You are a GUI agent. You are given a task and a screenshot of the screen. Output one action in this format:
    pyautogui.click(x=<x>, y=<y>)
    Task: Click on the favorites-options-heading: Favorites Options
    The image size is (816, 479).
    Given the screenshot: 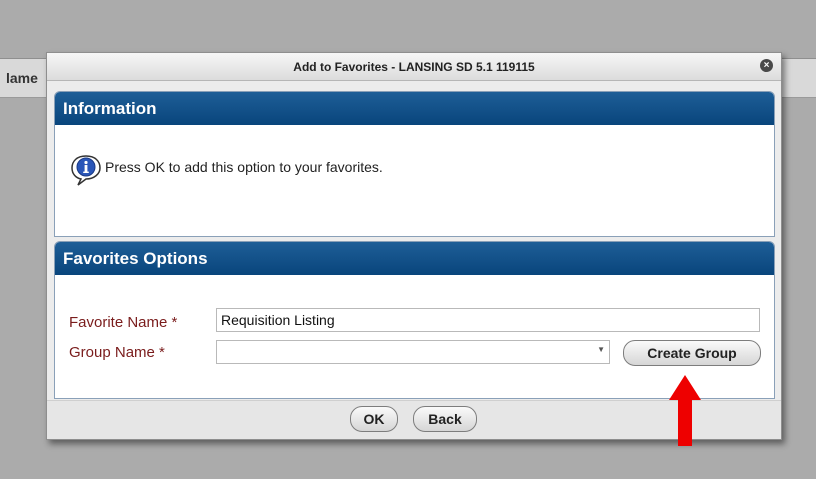 What is the action you would take?
    pyautogui.click(x=414, y=258)
    